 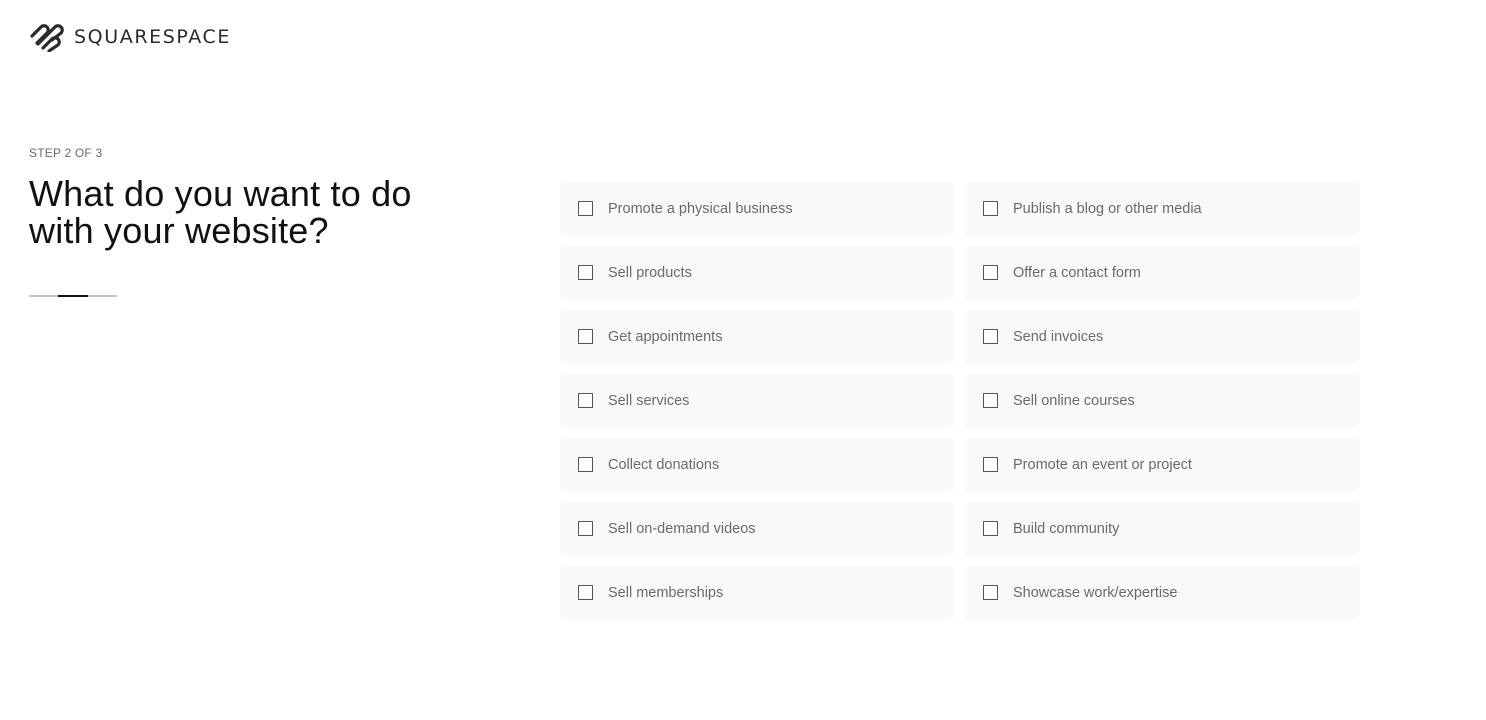 What do you see at coordinates (47, 38) in the screenshot?
I see `squarespace-logo-icon` at bounding box center [47, 38].